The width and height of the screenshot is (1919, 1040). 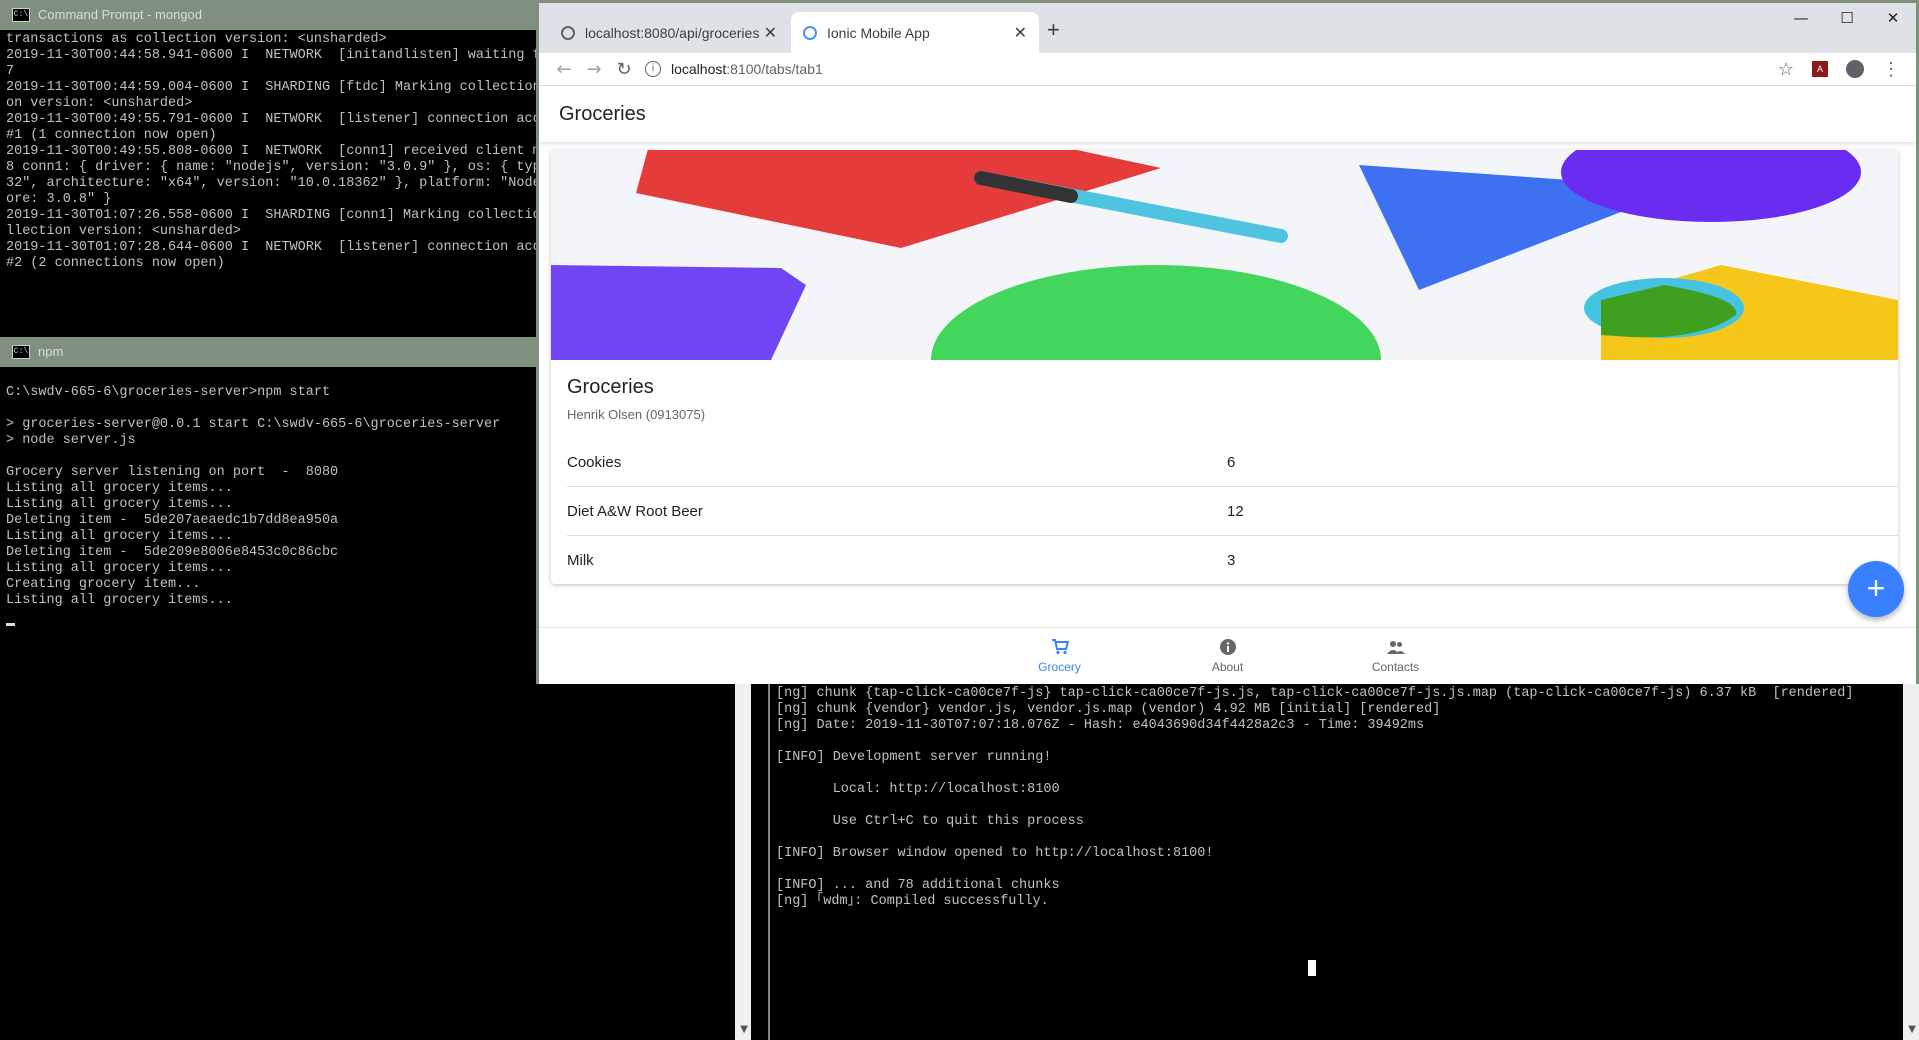 I want to click on list-item: Diet A&W Root Beer 12, so click(x=1232, y=511).